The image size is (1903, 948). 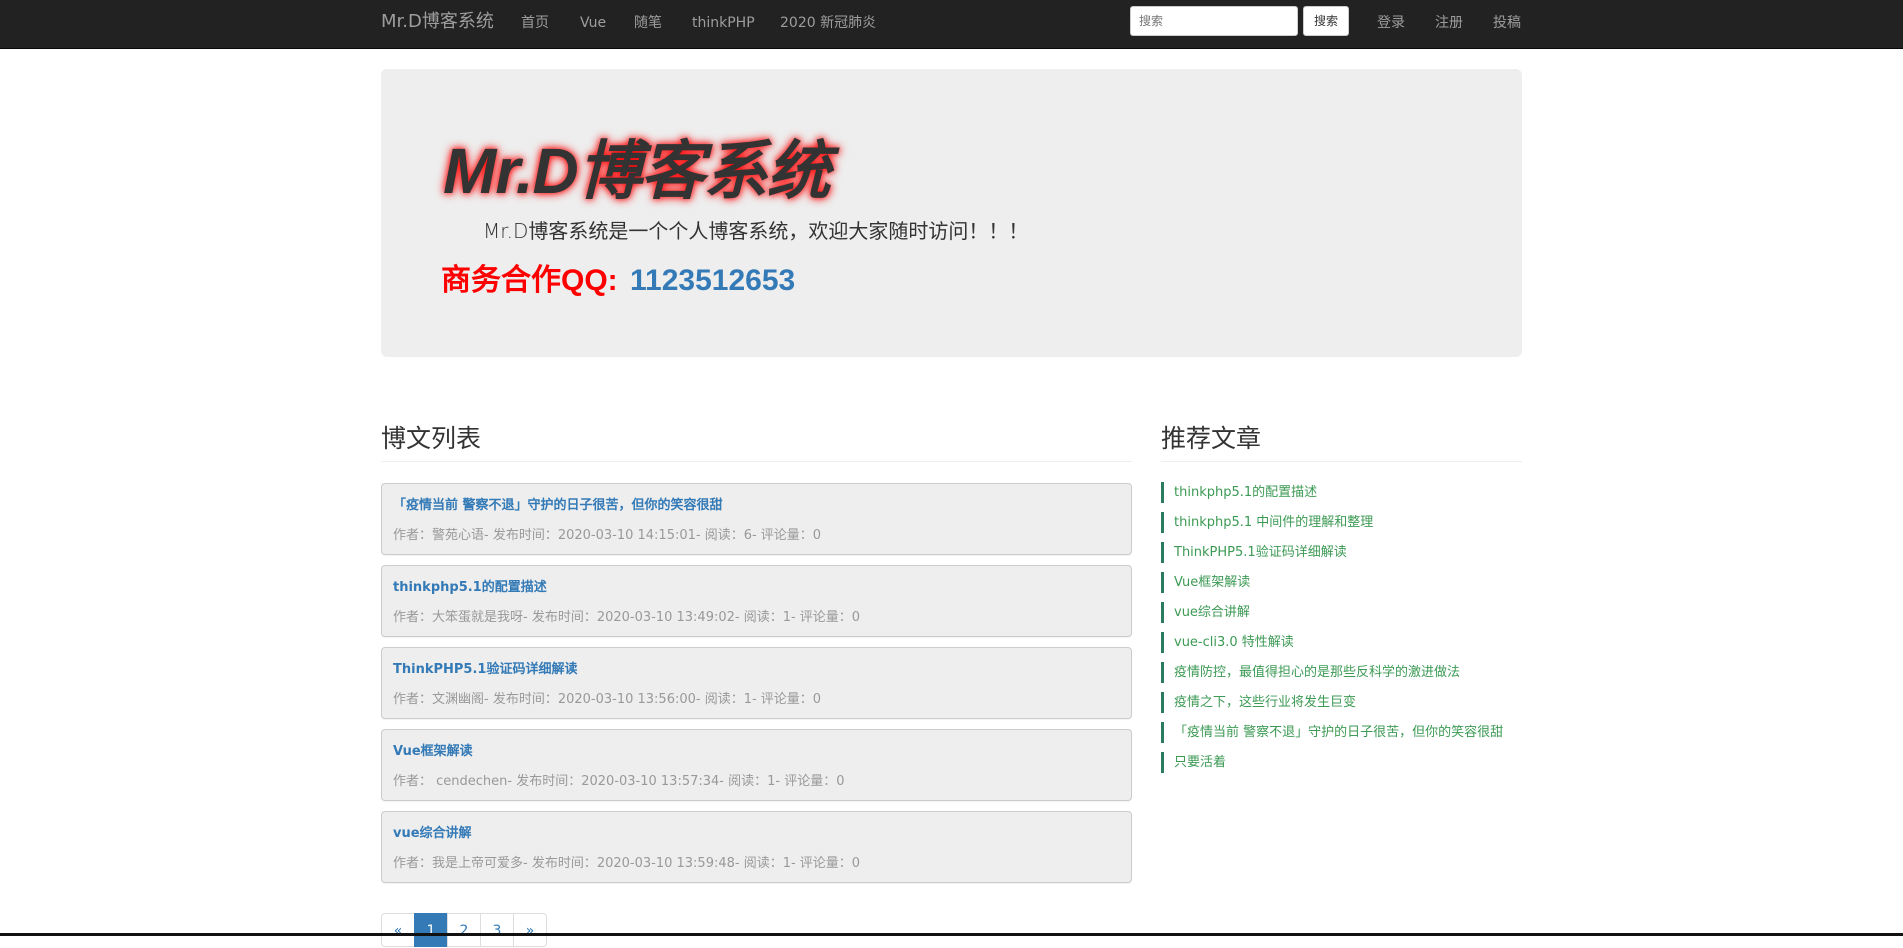 I want to click on search-input, so click(x=1214, y=21).